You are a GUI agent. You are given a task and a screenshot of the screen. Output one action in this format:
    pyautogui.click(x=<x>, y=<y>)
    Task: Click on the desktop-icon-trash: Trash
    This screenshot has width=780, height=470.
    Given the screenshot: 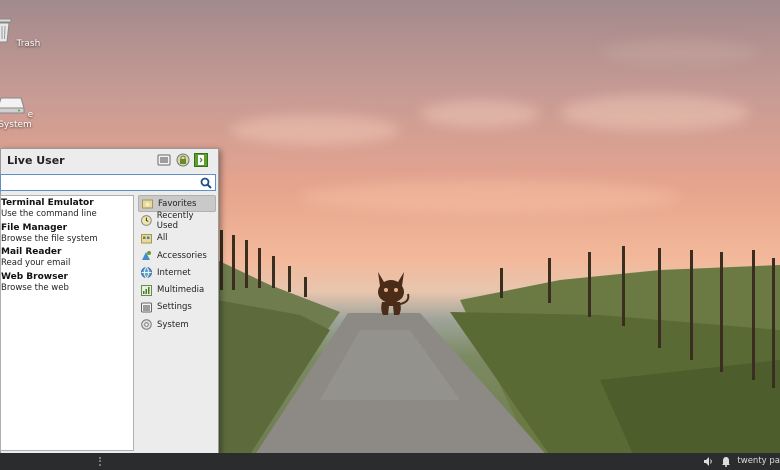 What is the action you would take?
    pyautogui.click(x=25, y=32)
    